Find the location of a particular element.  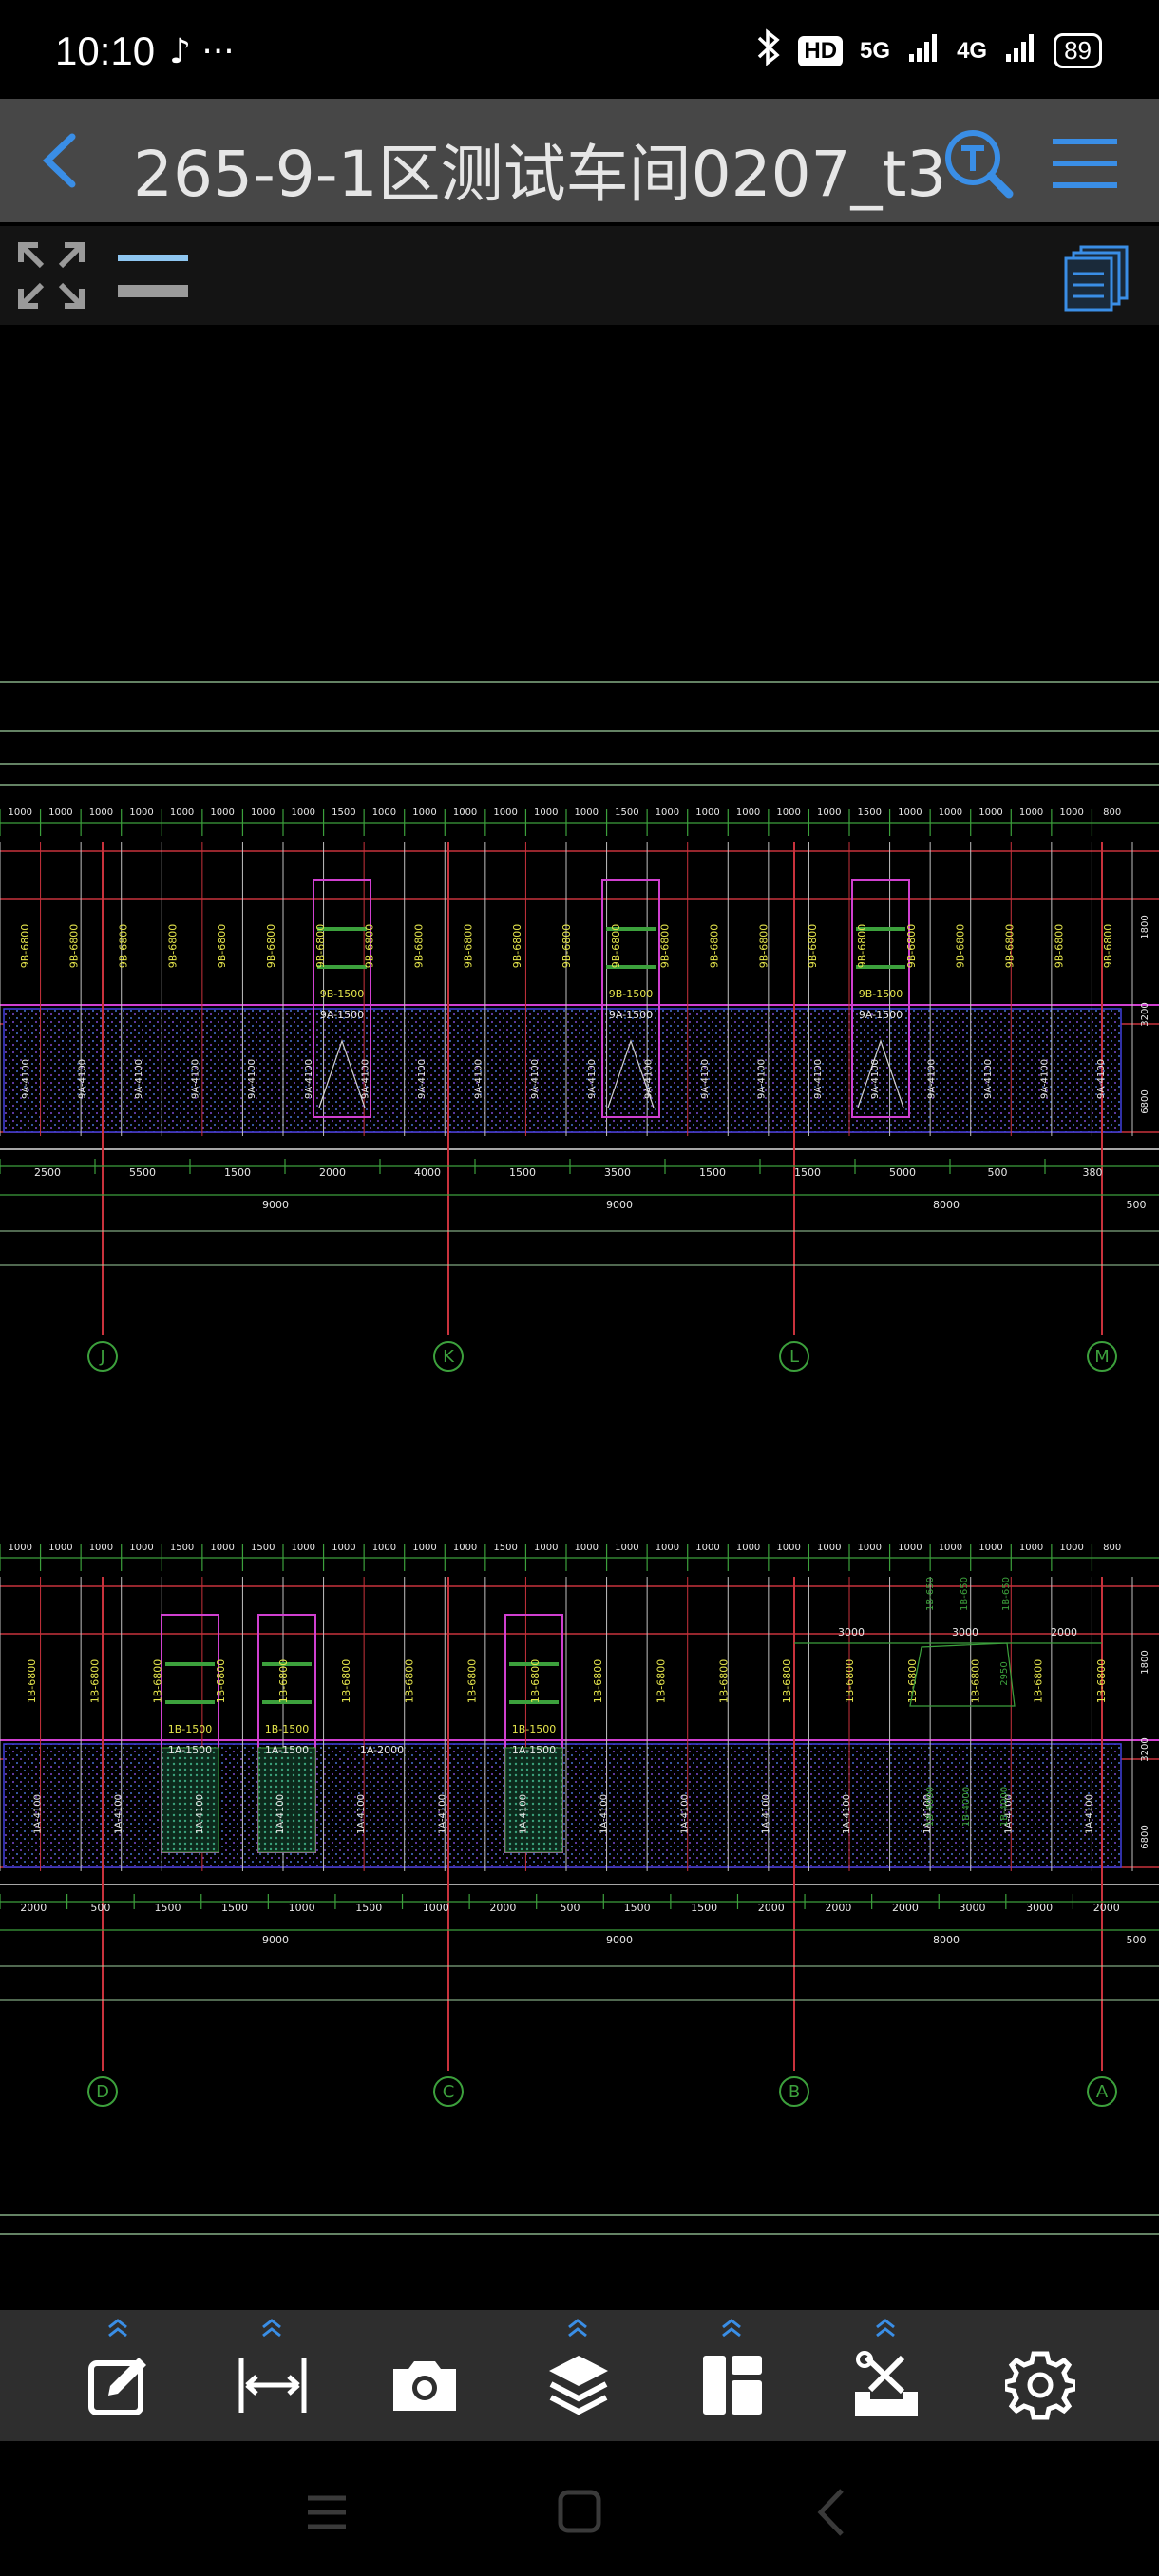

home-button is located at coordinates (580, 2512).